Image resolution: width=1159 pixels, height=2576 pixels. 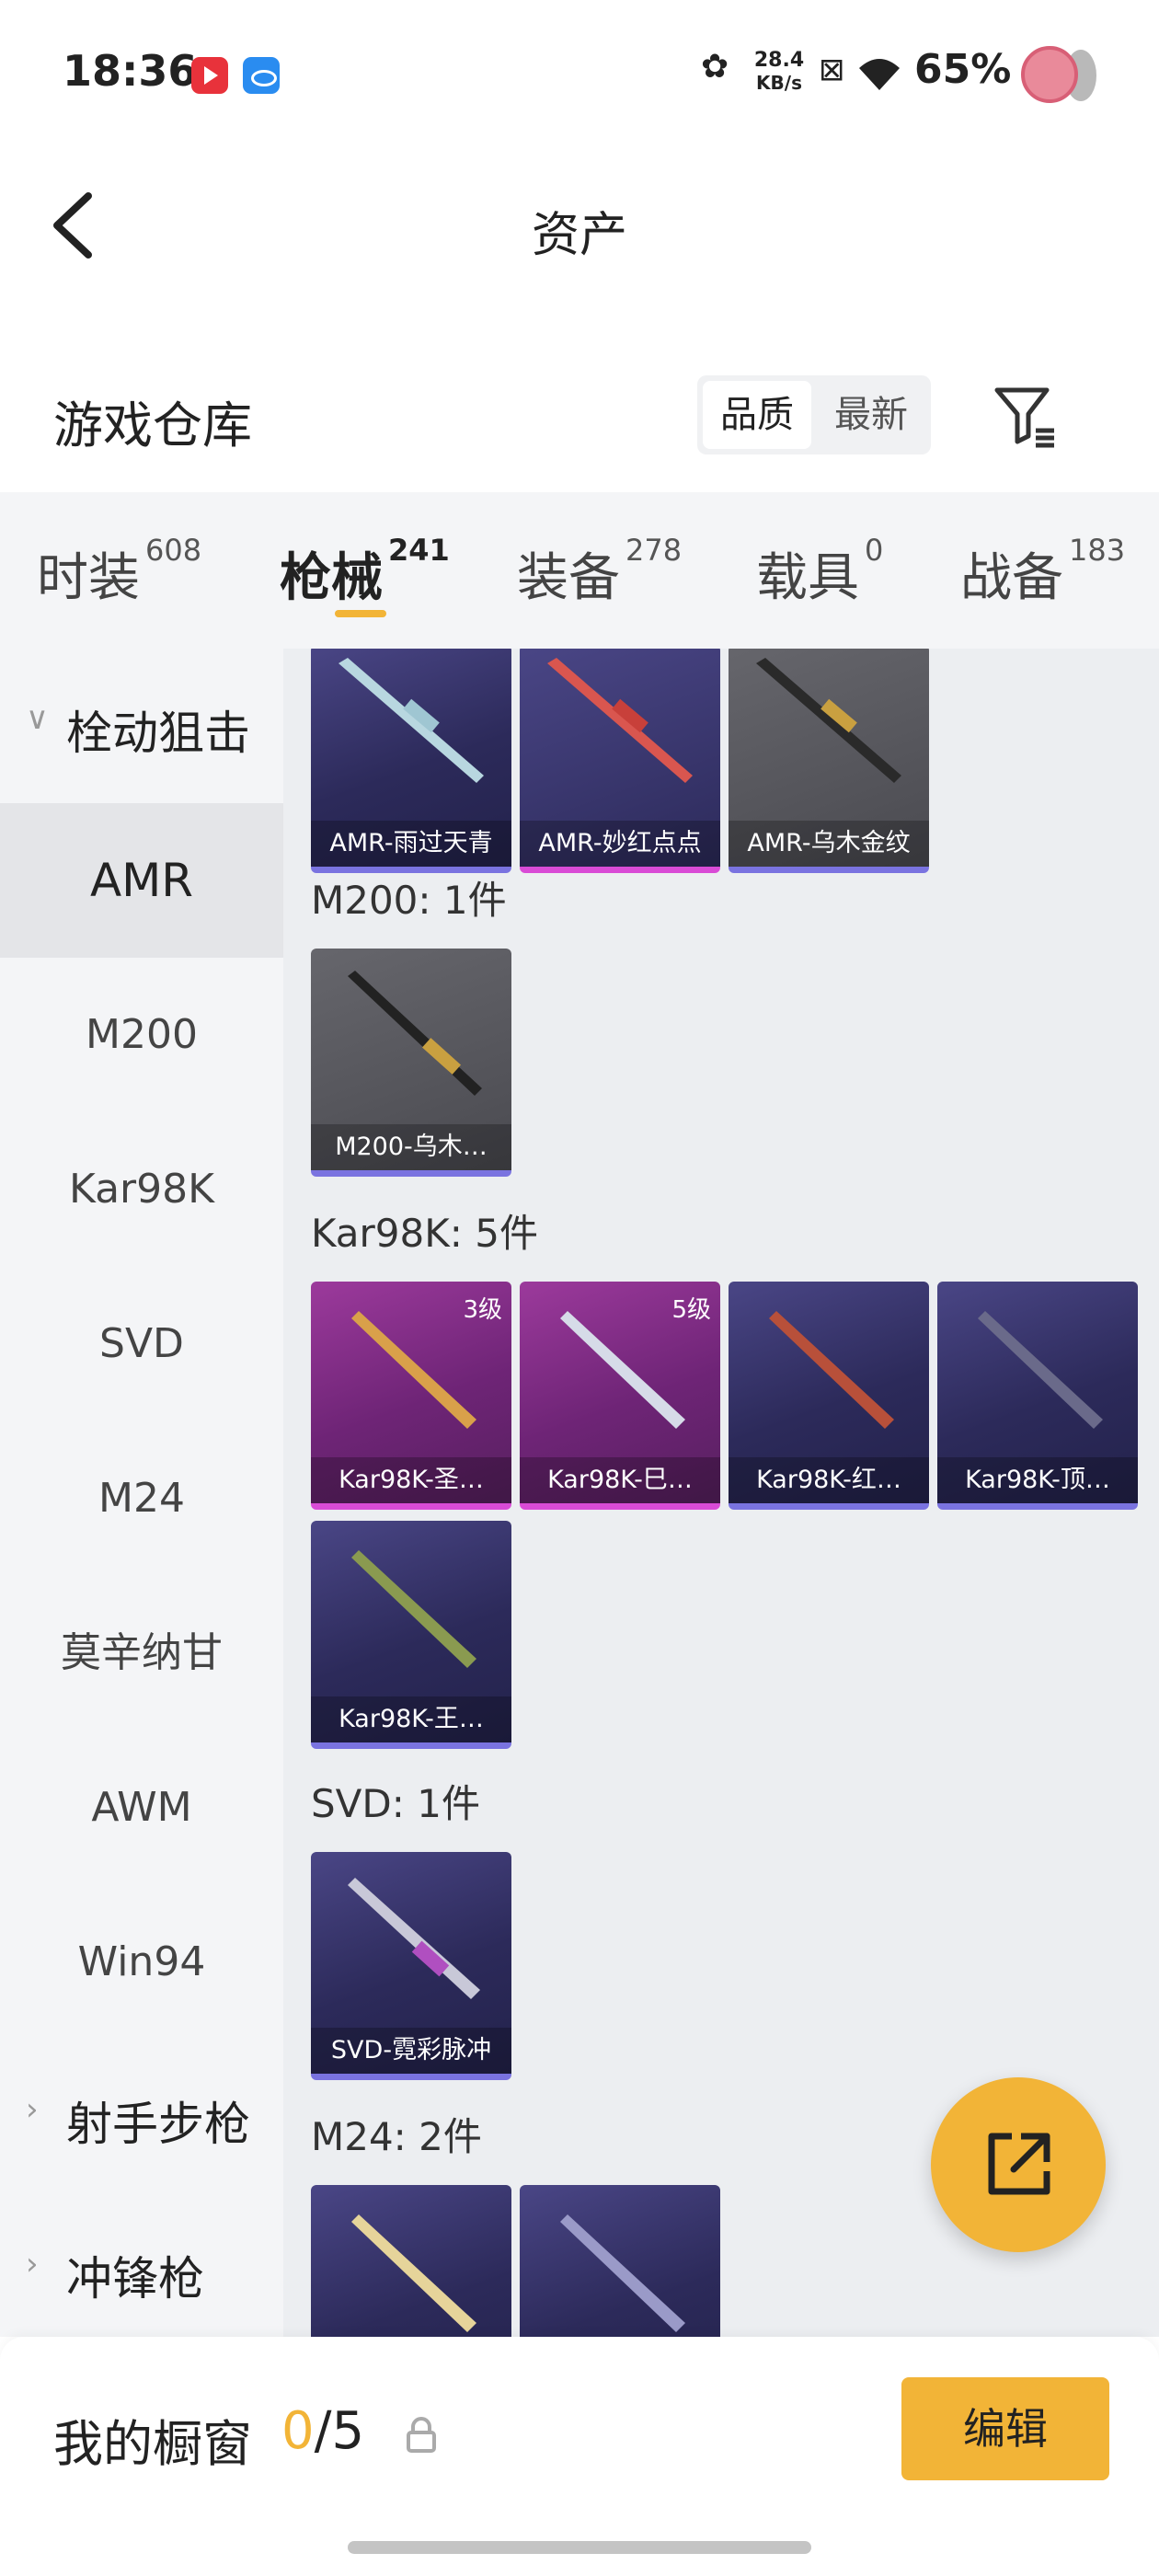 I want to click on category-tabs: 时装 608 枪械 241 装备 278 载具 0 战备 183, so click(x=579, y=570).